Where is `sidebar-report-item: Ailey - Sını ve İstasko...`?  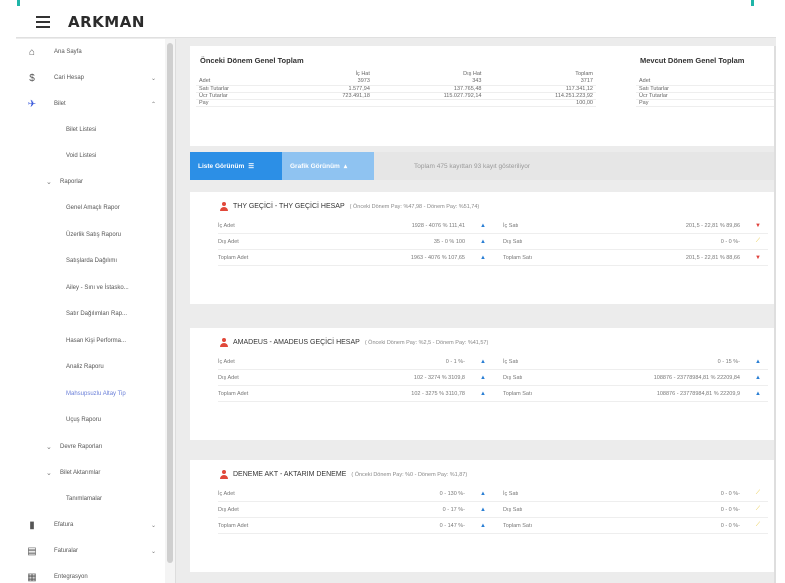 sidebar-report-item: Ailey - Sını ve İstasko... is located at coordinates (91, 288).